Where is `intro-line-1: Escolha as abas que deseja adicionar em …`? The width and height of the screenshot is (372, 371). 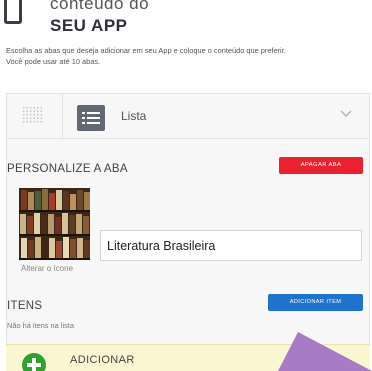 intro-line-1: Escolha as abas que deseja adicionar em … is located at coordinates (146, 50).